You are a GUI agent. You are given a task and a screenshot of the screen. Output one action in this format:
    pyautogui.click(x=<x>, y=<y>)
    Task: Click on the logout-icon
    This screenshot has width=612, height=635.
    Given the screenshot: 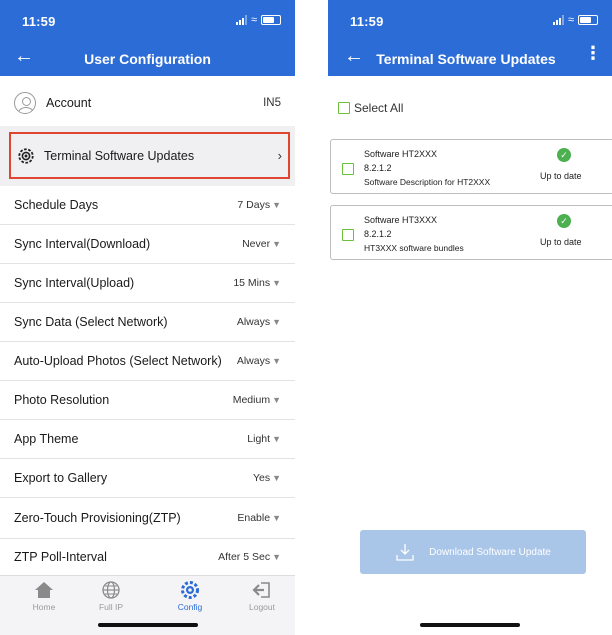 What is the action you would take?
    pyautogui.click(x=261, y=590)
    